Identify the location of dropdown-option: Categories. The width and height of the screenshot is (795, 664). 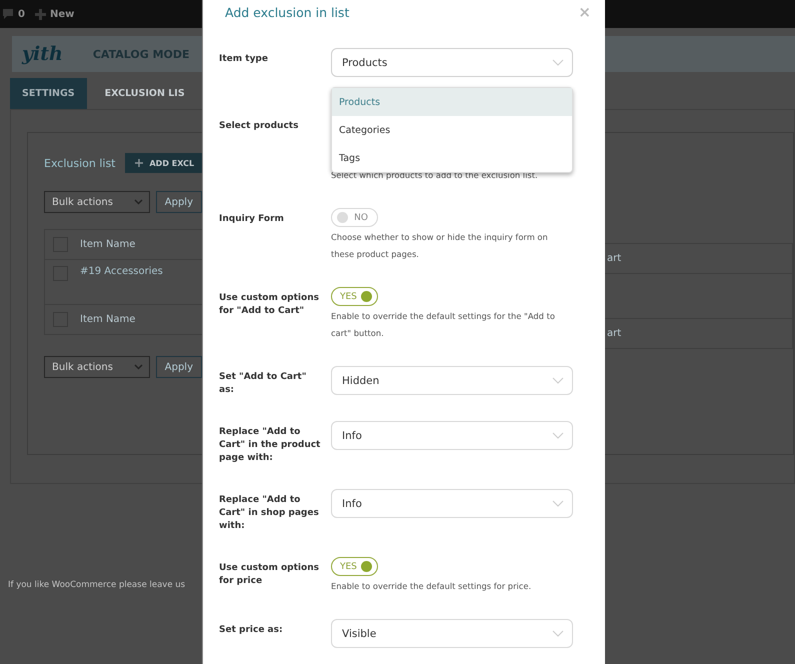
(452, 130).